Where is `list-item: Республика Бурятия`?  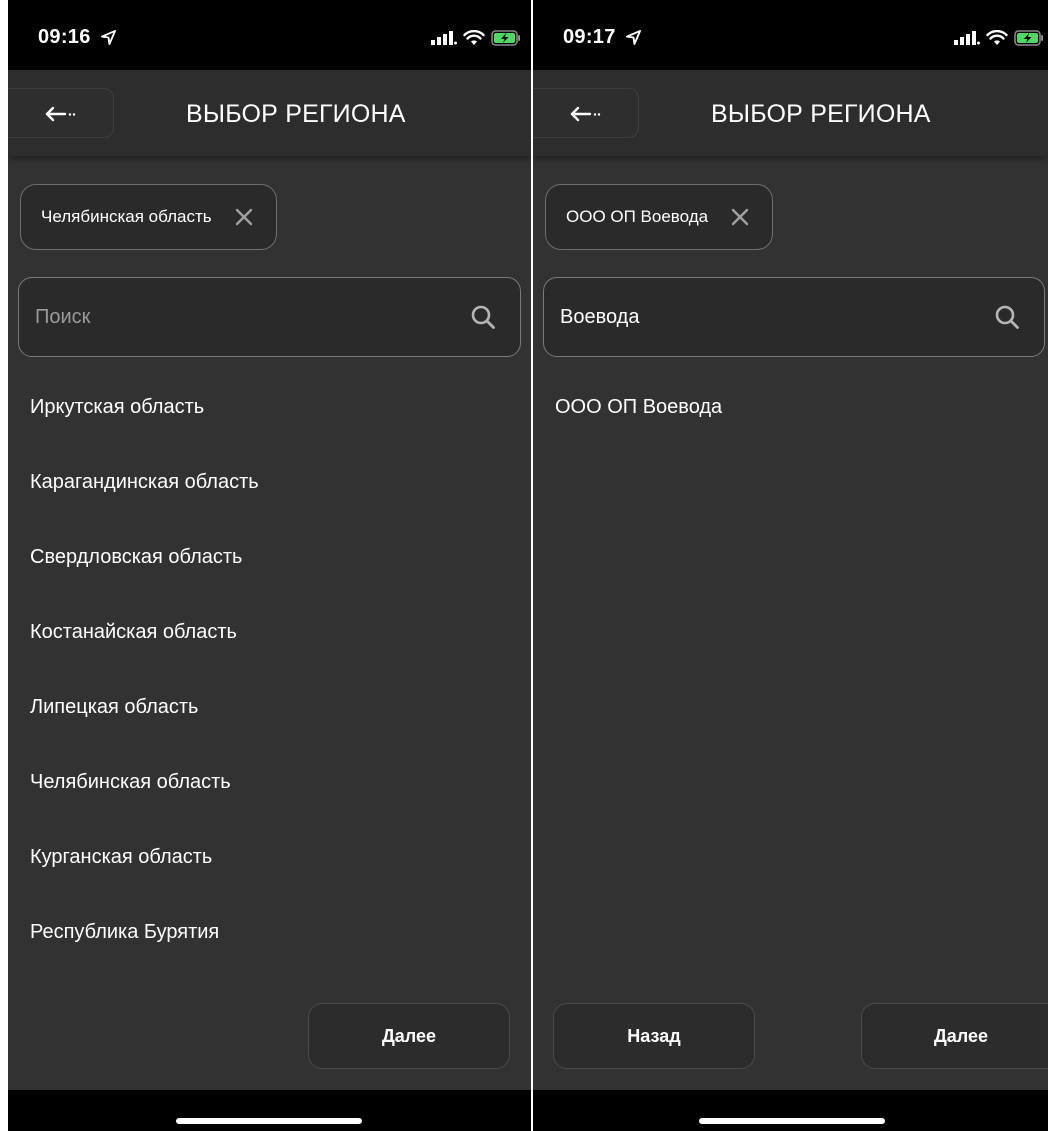
list-item: Республика Бурятия is located at coordinates (269, 932).